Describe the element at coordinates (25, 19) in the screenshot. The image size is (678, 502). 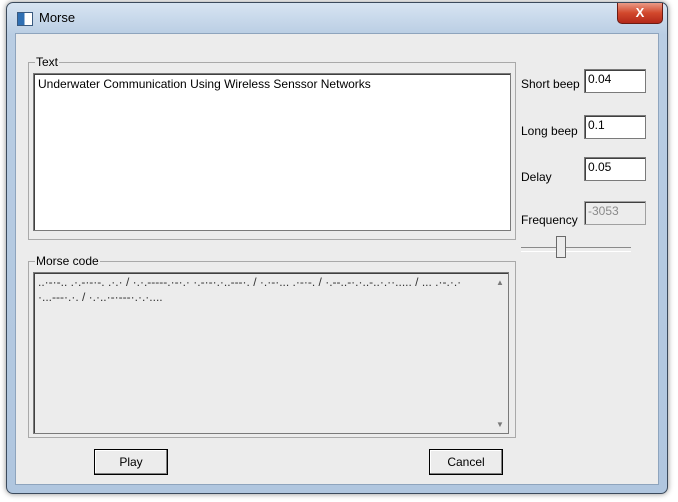
I see `app-icon` at that location.